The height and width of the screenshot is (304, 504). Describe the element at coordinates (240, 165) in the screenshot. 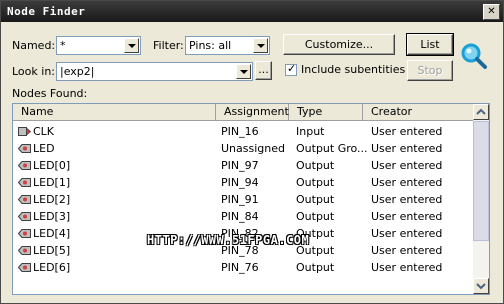

I see `cell-assignment: PIN_97` at that location.